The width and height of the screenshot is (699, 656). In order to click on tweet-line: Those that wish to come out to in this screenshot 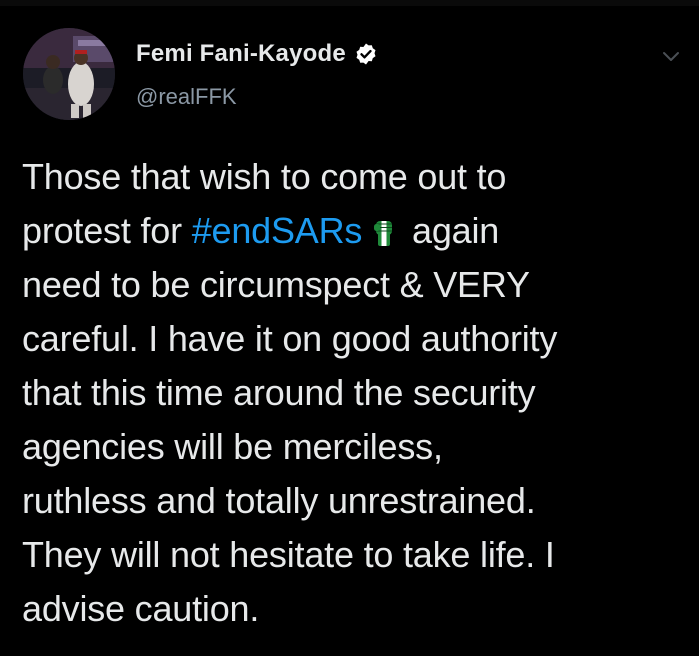, I will do `click(264, 176)`.